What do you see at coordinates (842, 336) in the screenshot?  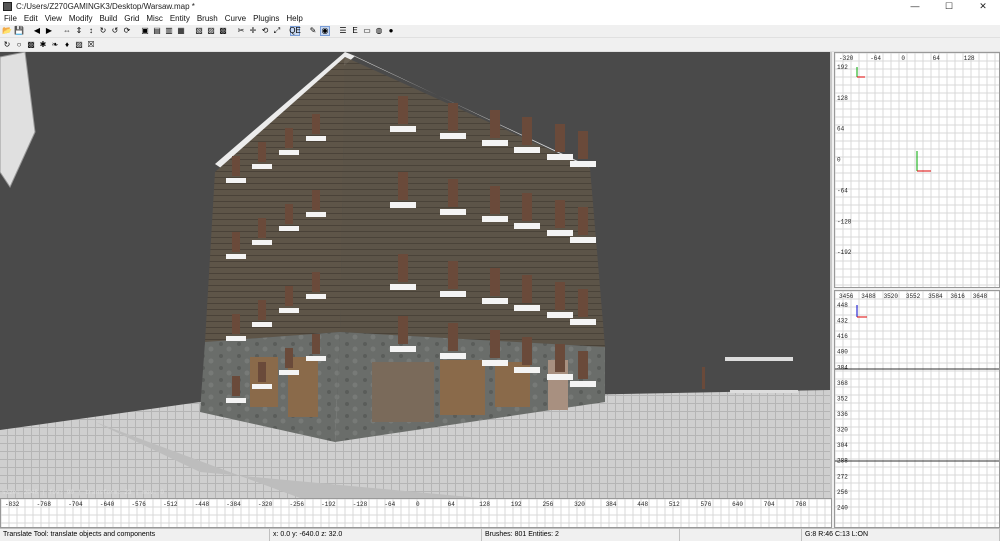 I see `y-tick-label: 416` at bounding box center [842, 336].